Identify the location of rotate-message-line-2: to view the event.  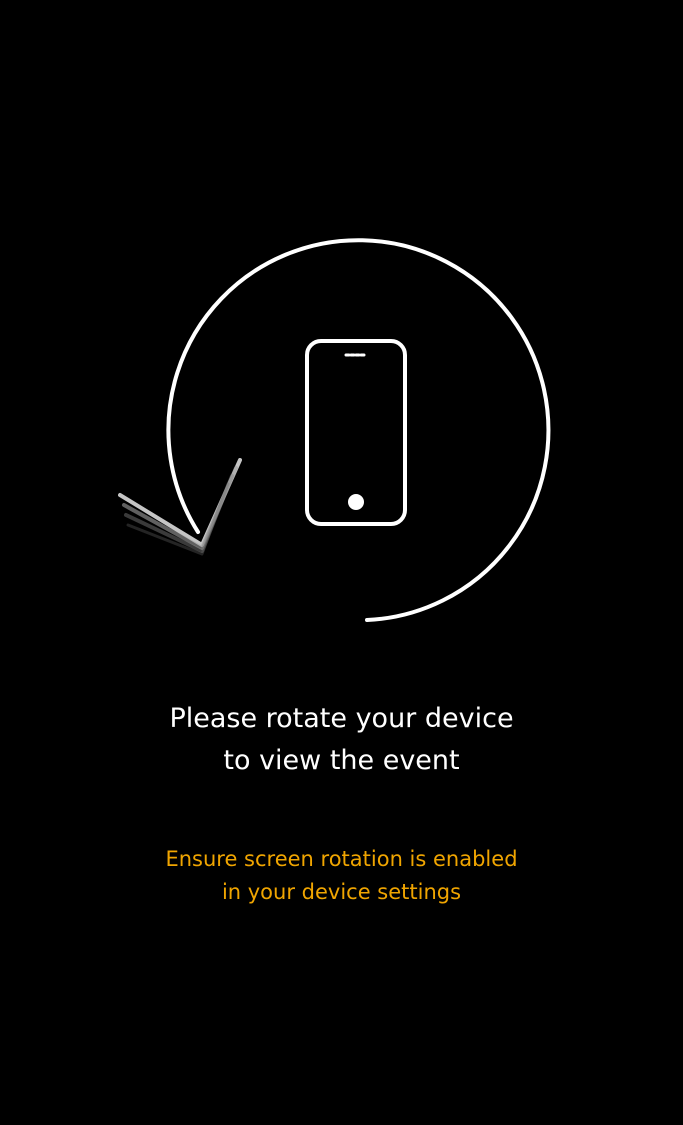
(341, 760).